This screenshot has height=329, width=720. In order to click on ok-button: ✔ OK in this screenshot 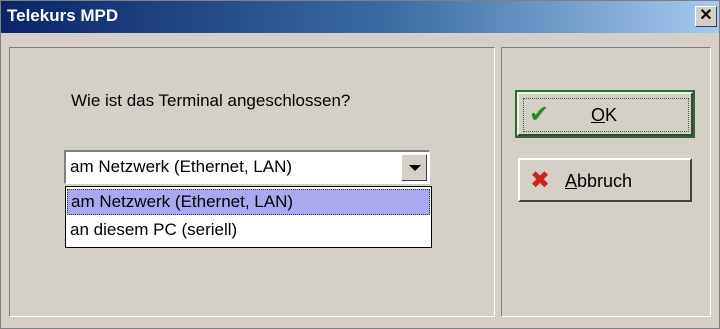, I will do `click(605, 114)`.